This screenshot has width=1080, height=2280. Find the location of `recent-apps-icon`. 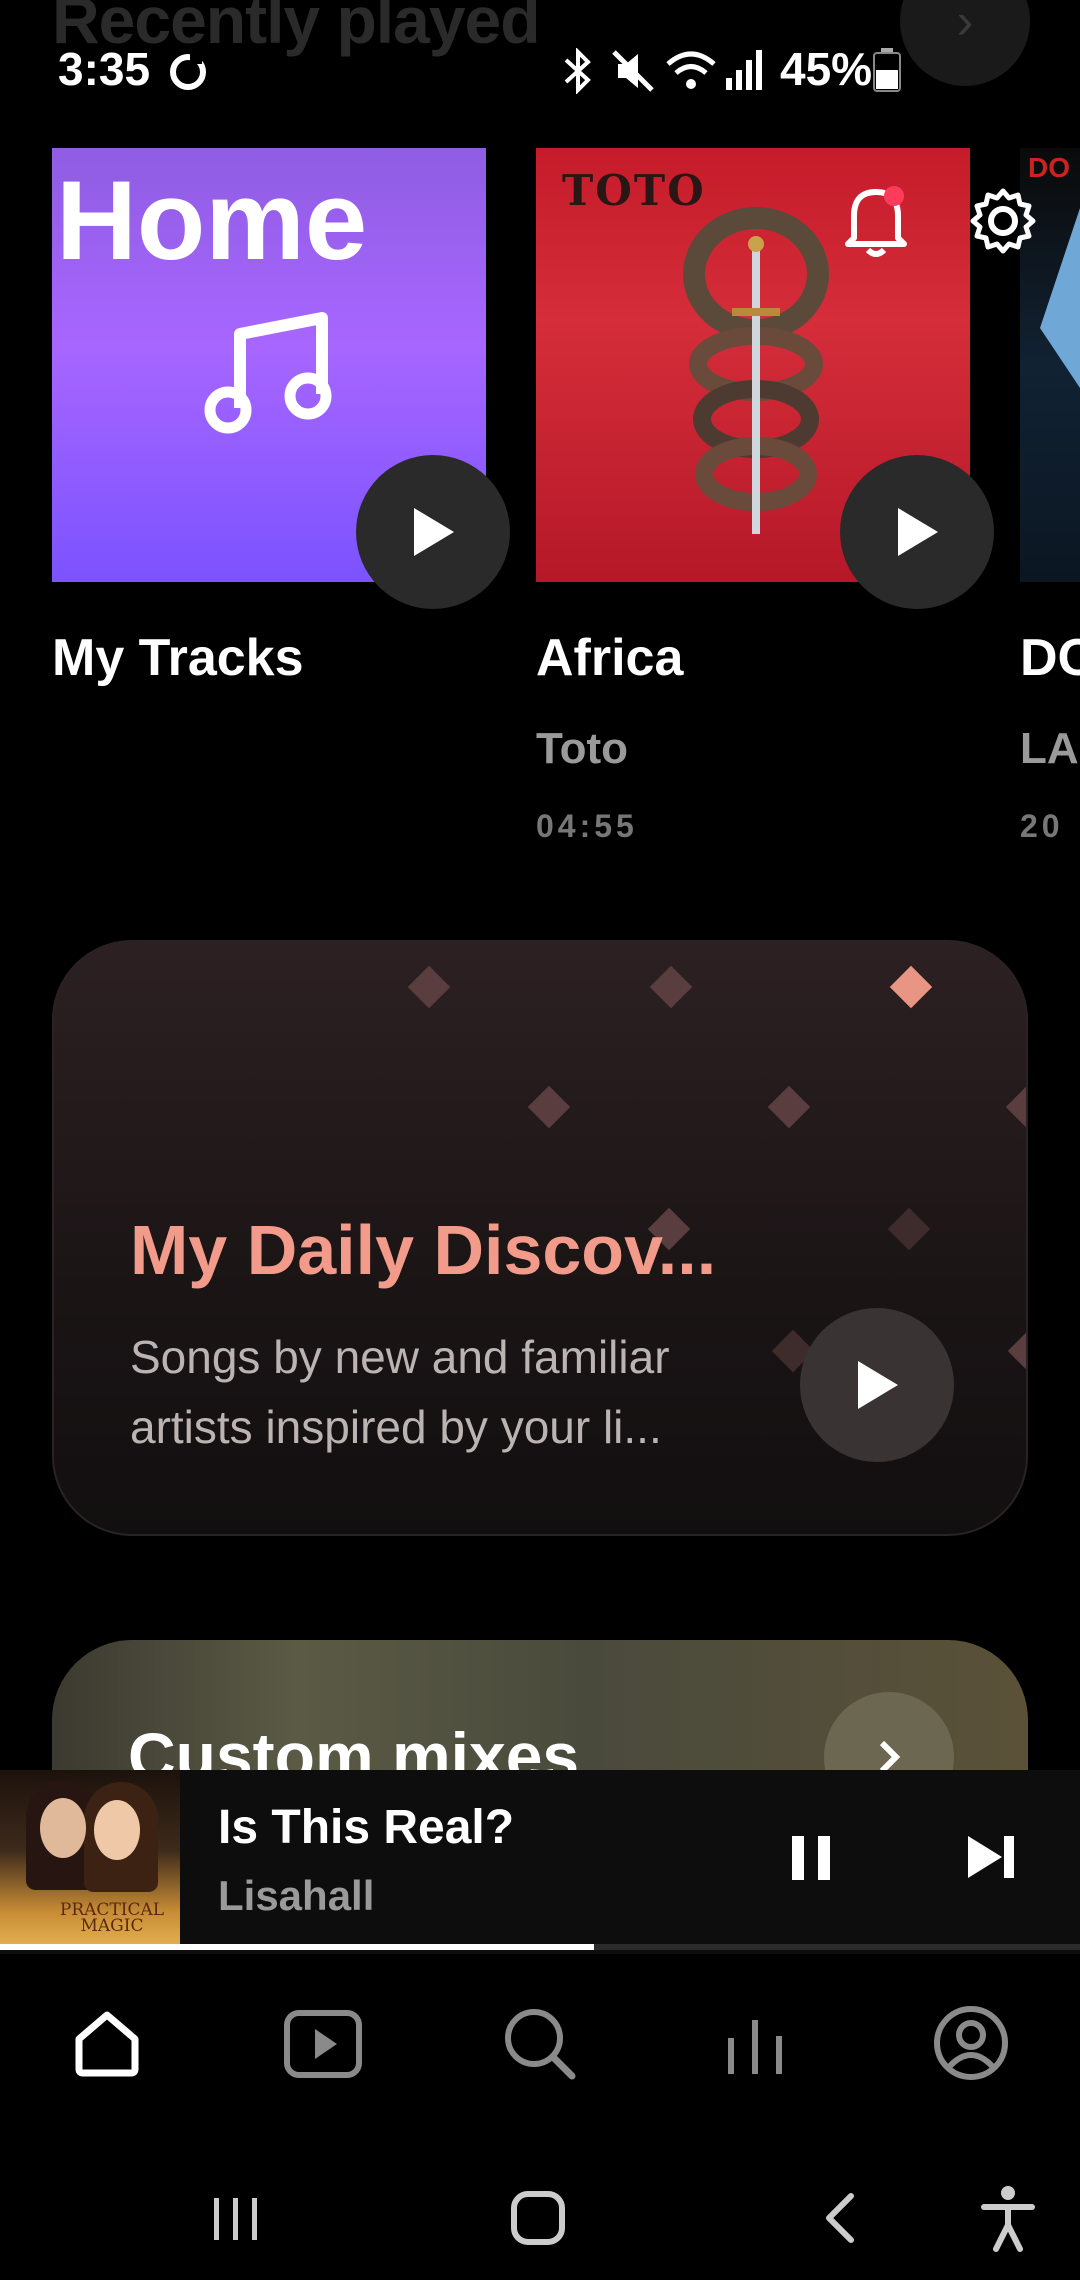

recent-apps-icon is located at coordinates (235, 2219).